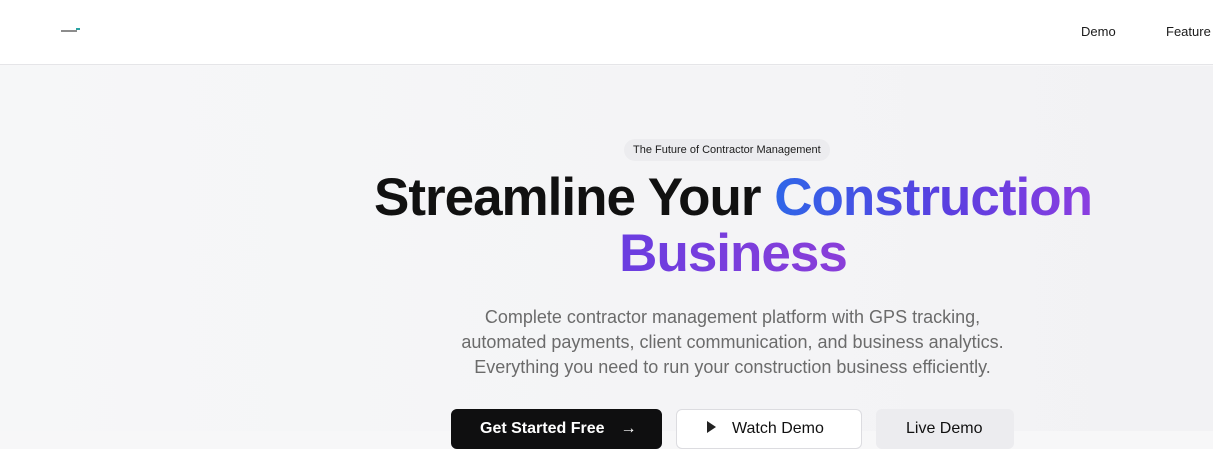 Image resolution: width=1213 pixels, height=449 pixels. I want to click on top-navigation-bar: Demo Feature, so click(606, 32).